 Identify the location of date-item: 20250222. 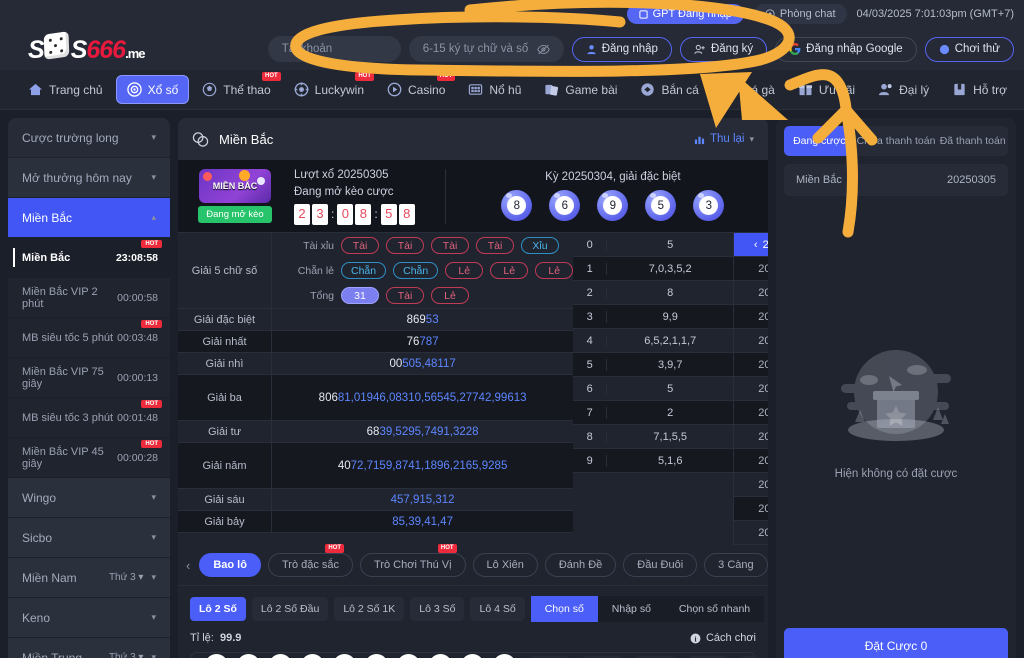
(751, 485).